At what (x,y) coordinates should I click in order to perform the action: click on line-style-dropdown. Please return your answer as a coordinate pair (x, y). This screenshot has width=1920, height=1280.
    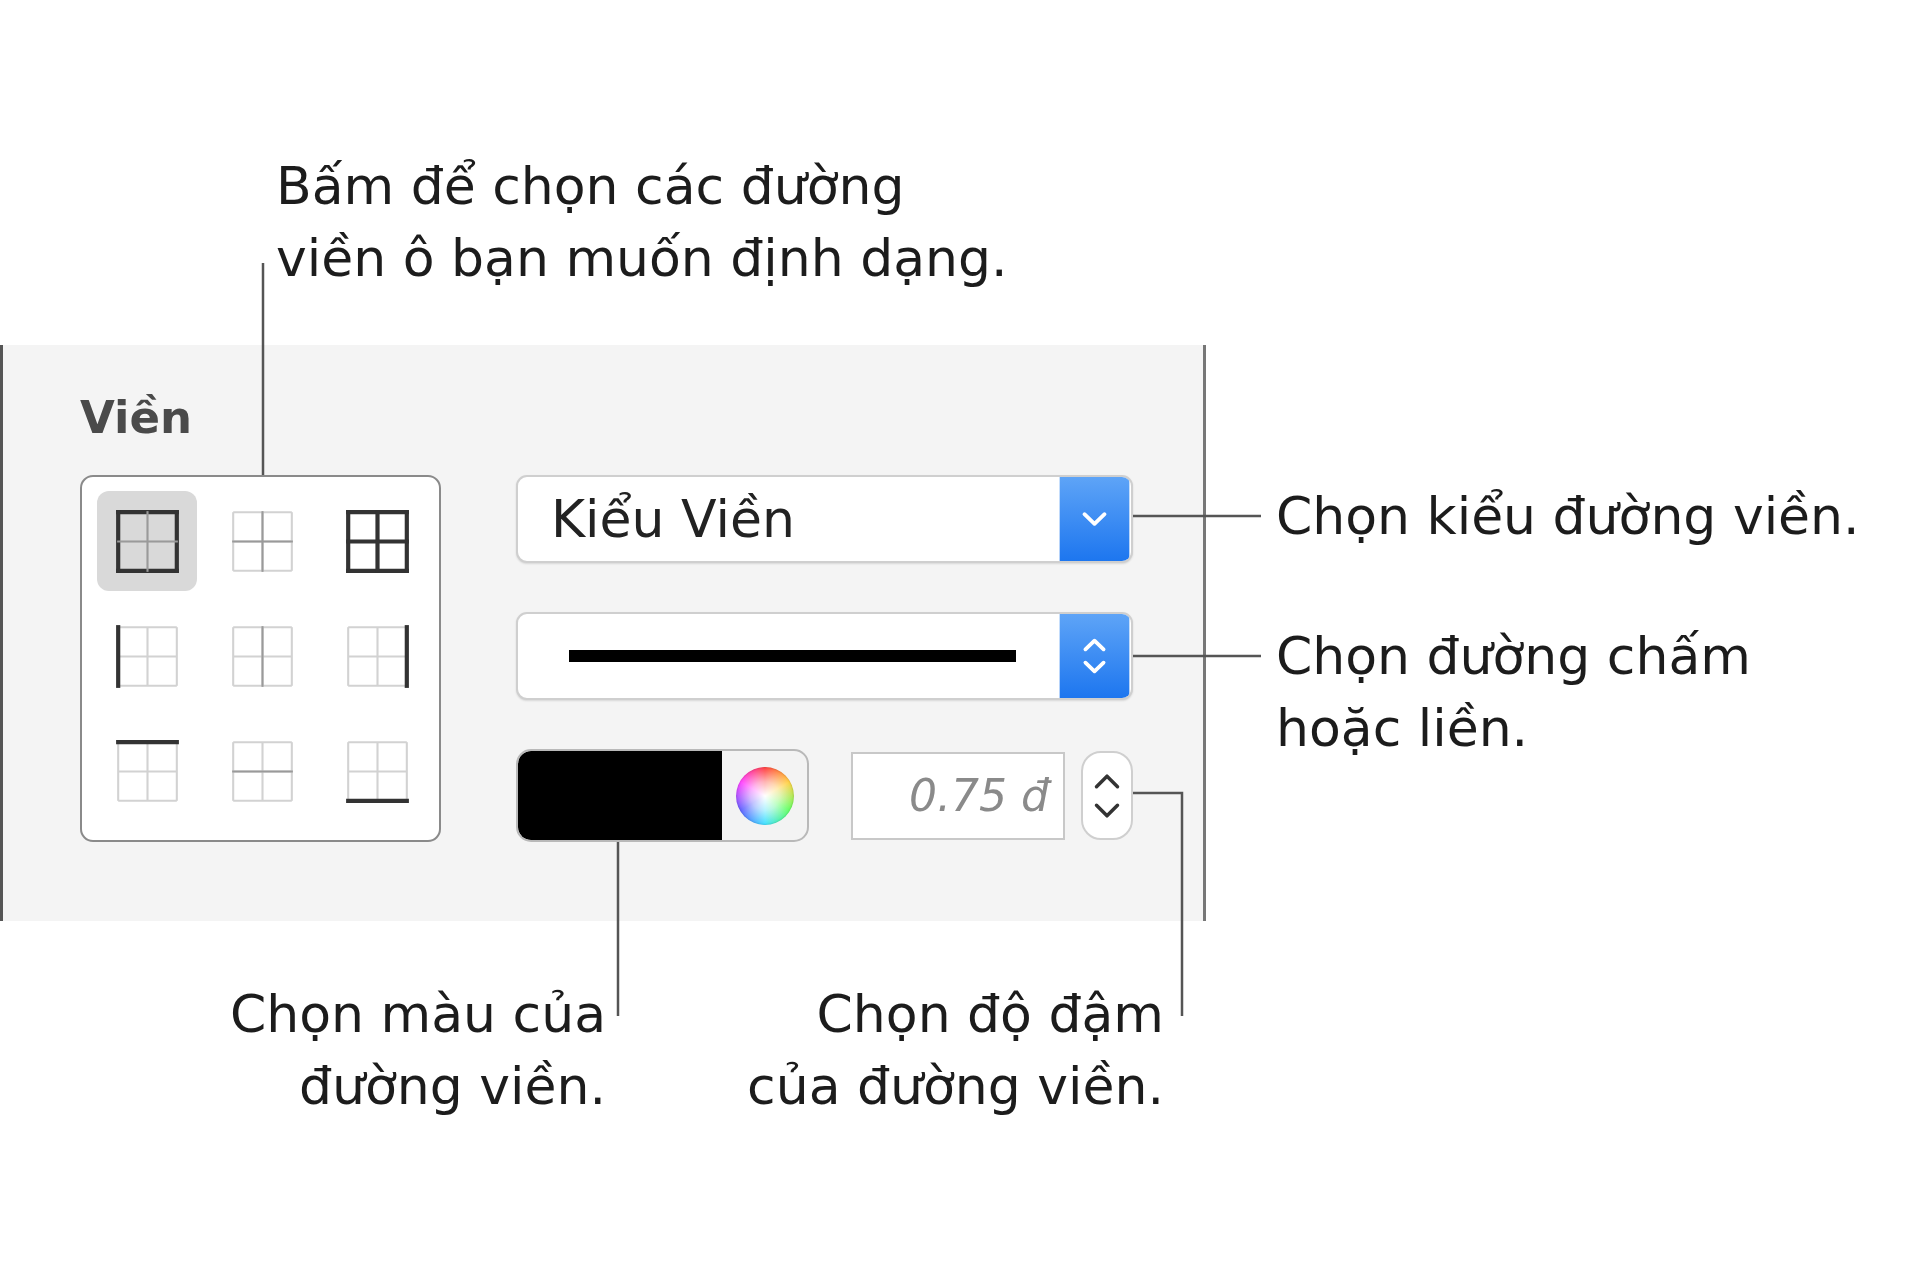
    Looking at the image, I should click on (824, 656).